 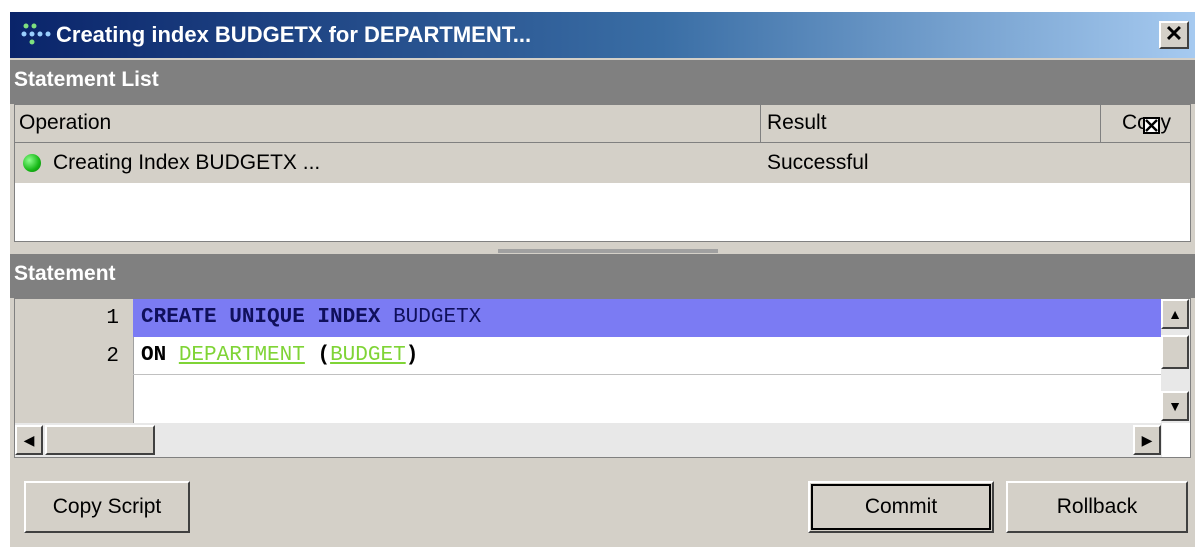 I want to click on sql-keyword: ON, so click(x=154, y=355).